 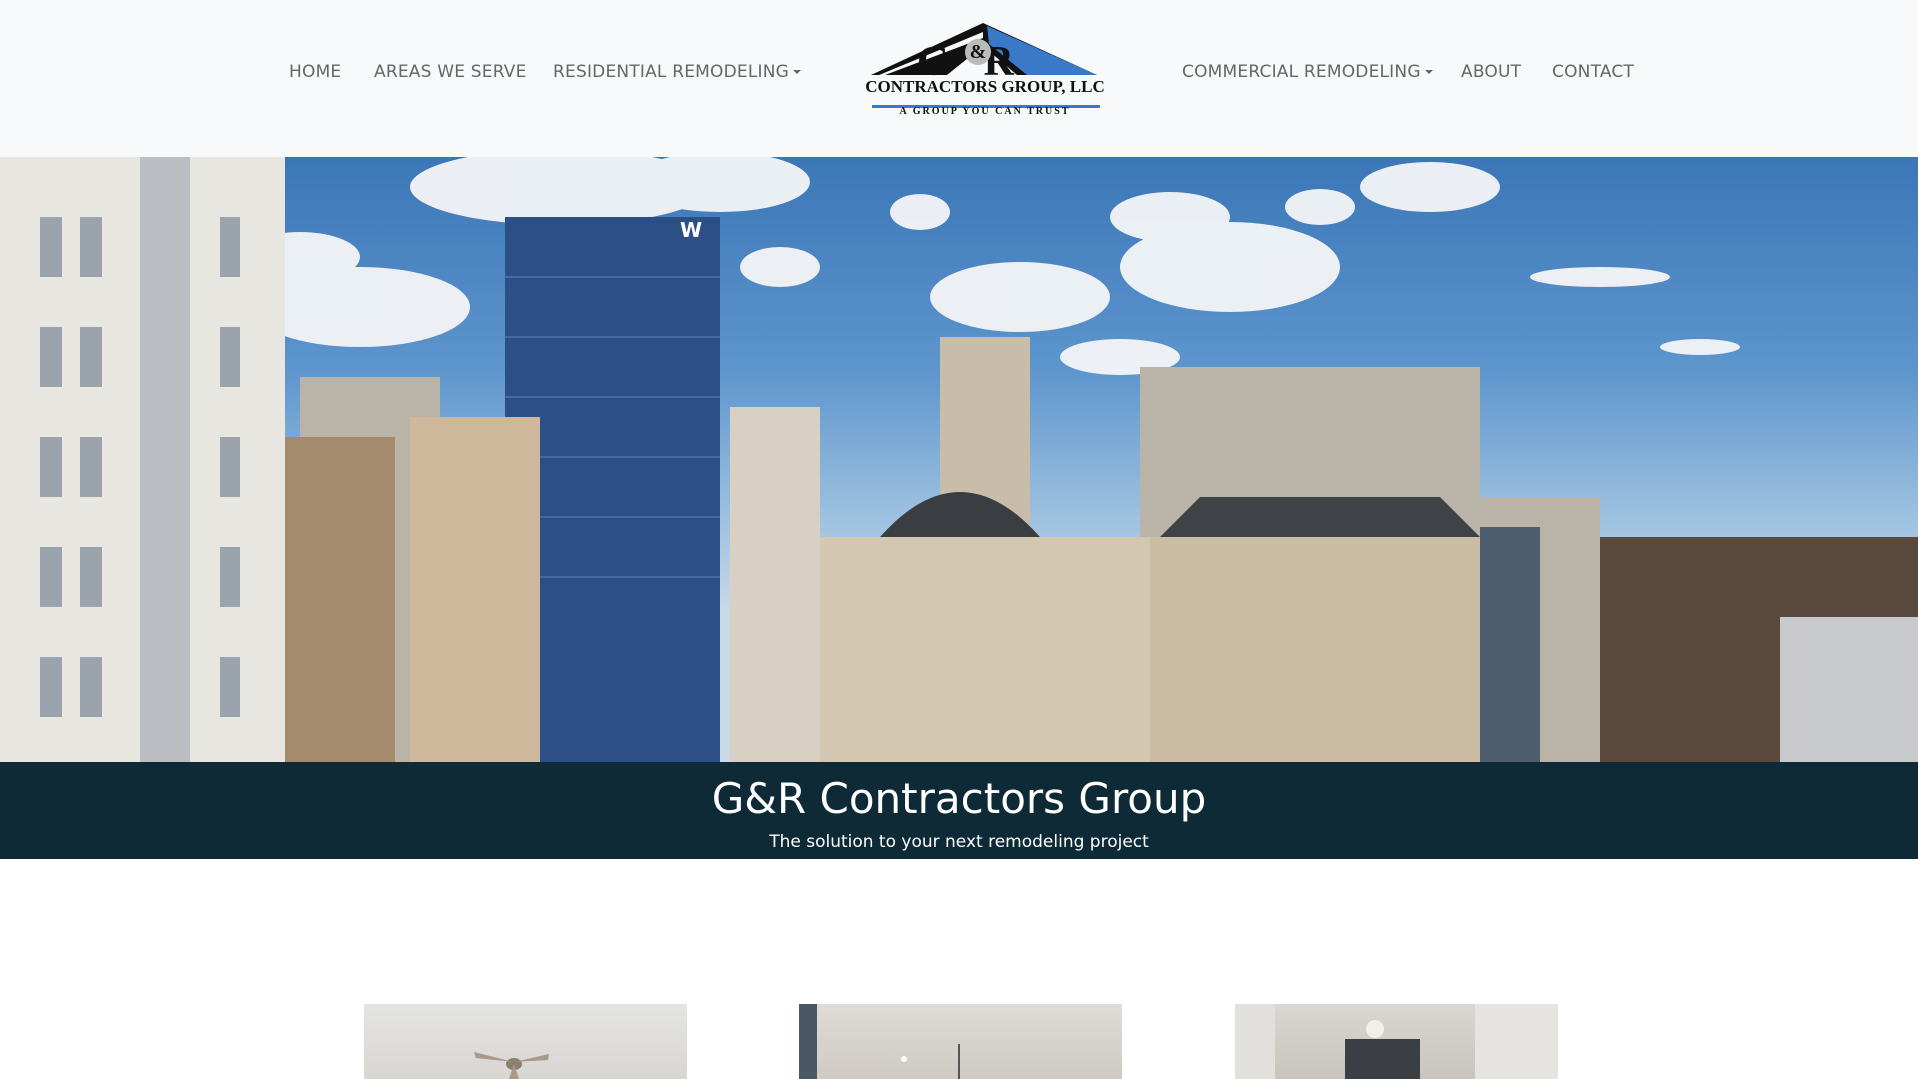 I want to click on vanity-light-icon, so click(x=1396, y=1041).